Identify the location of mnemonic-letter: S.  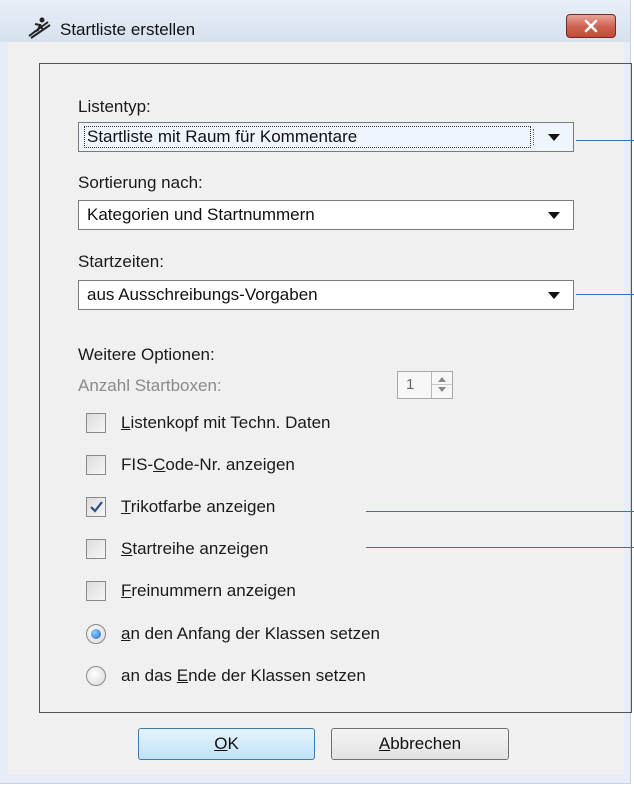
(127, 548).